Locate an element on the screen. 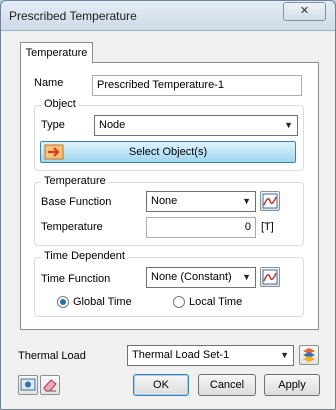  time-function-select: None (Constant) ▼ is located at coordinates (201, 277).